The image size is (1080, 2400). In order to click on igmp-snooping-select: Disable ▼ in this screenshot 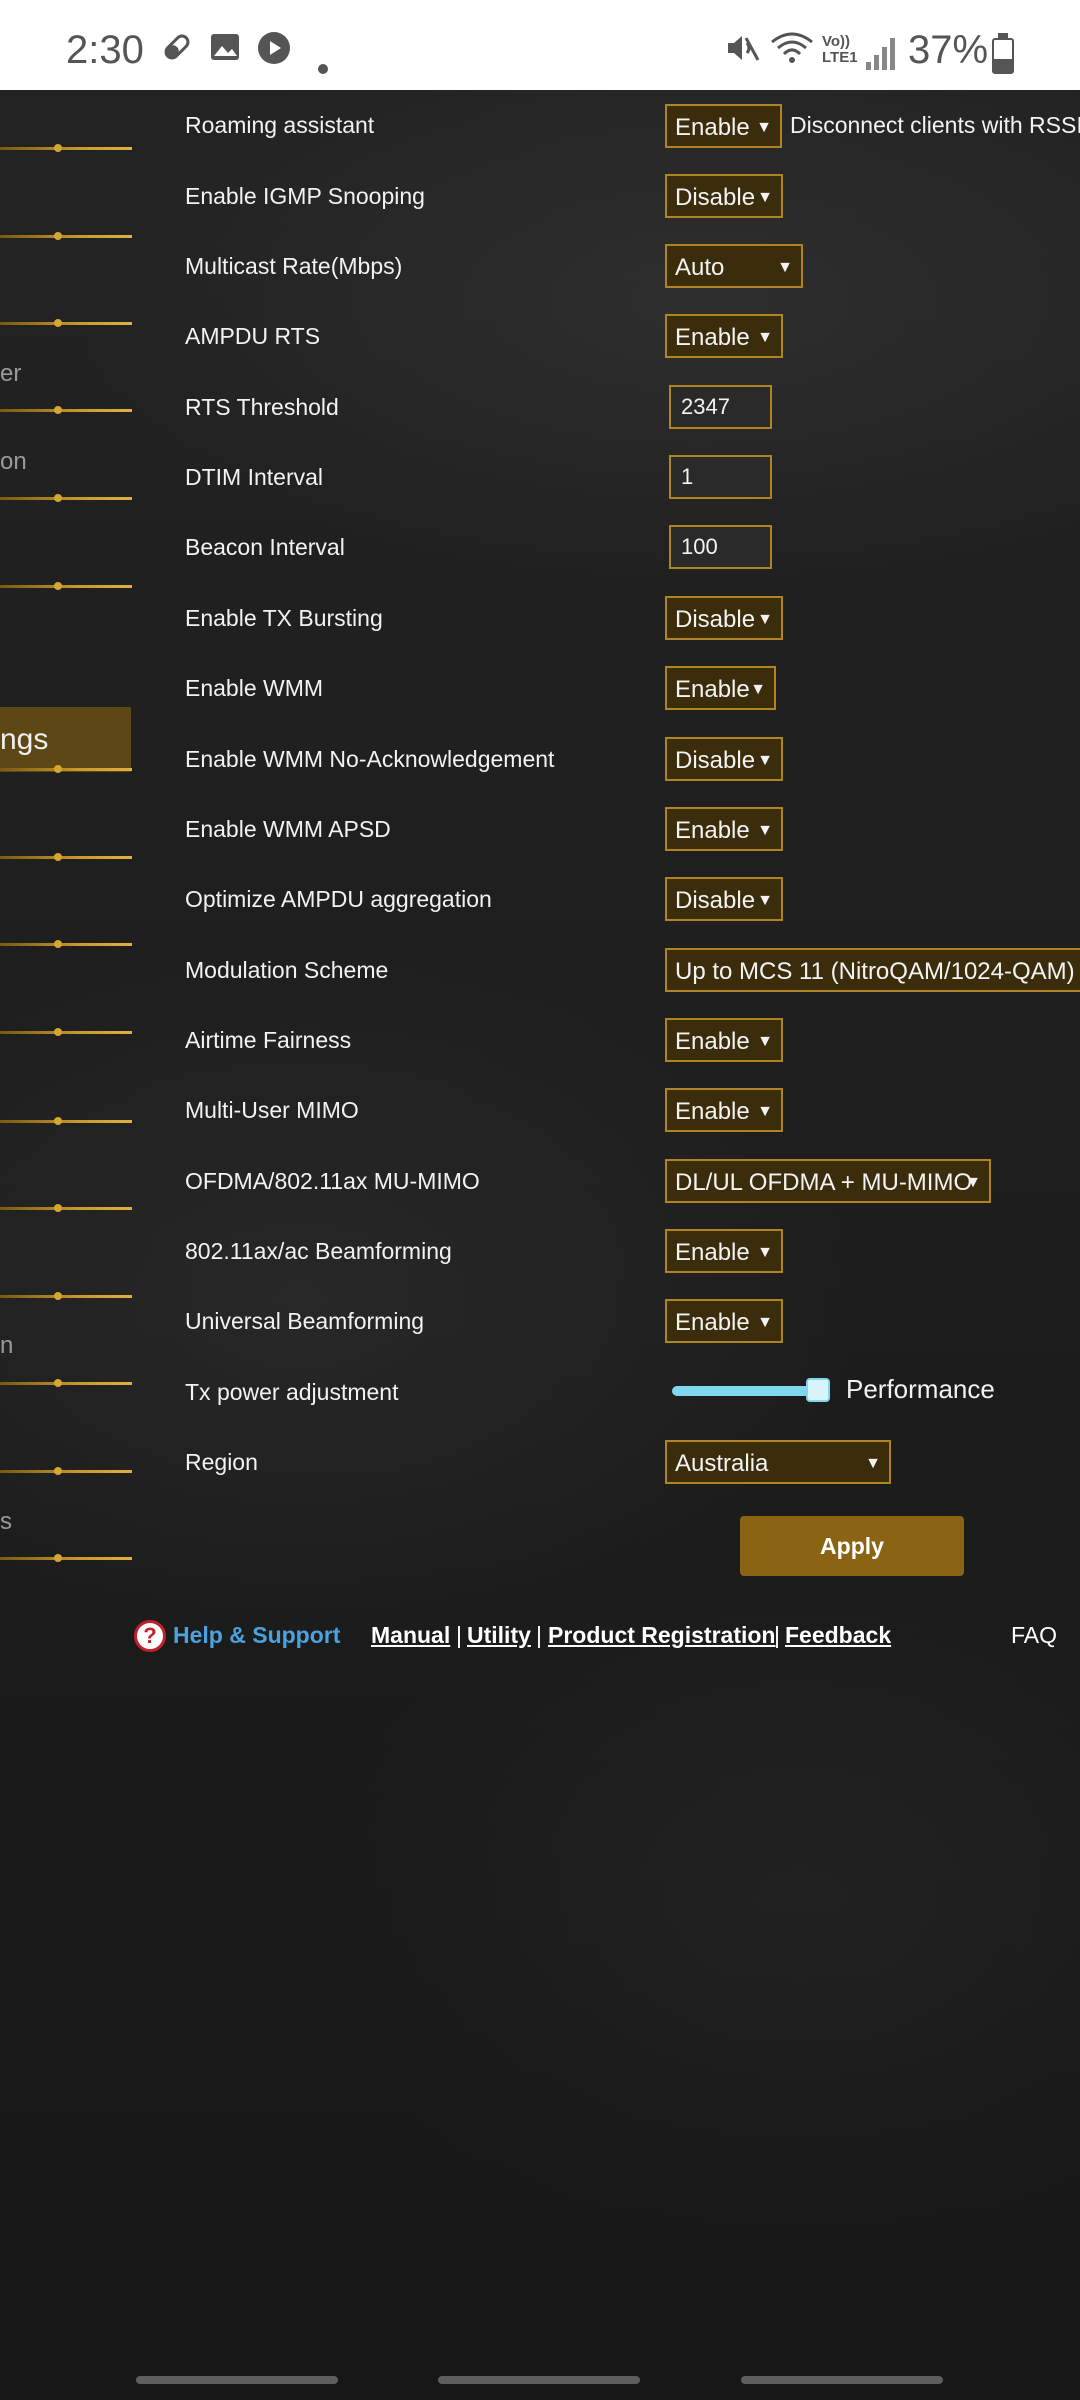, I will do `click(724, 196)`.